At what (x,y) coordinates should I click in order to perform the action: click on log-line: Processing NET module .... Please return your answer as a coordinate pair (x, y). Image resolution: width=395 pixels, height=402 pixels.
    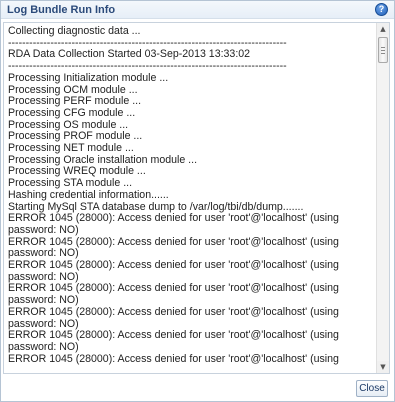
    Looking at the image, I should click on (71, 148).